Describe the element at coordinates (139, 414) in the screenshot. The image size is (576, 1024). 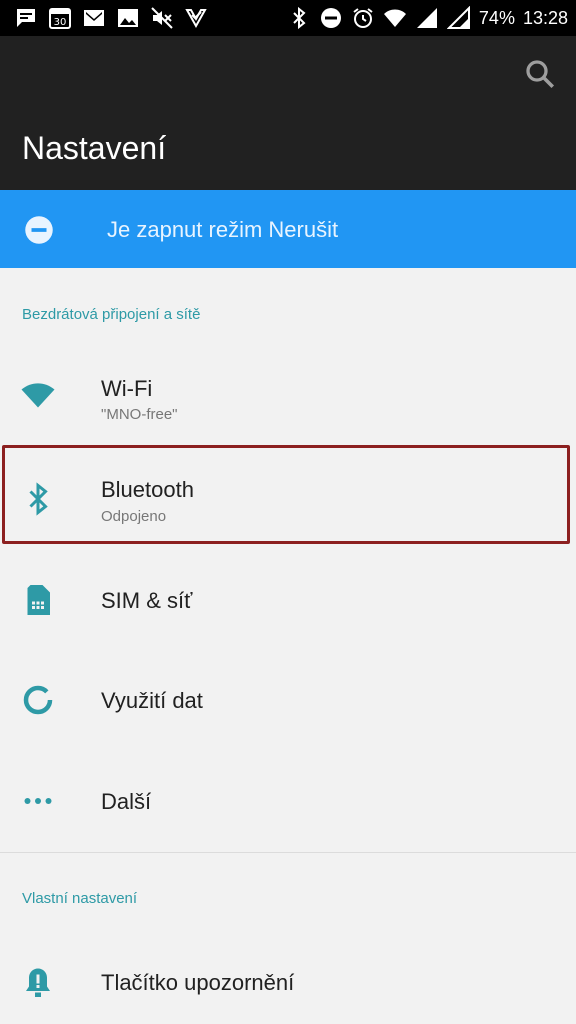
I see `item-subtitle: "MNO-free"` at that location.